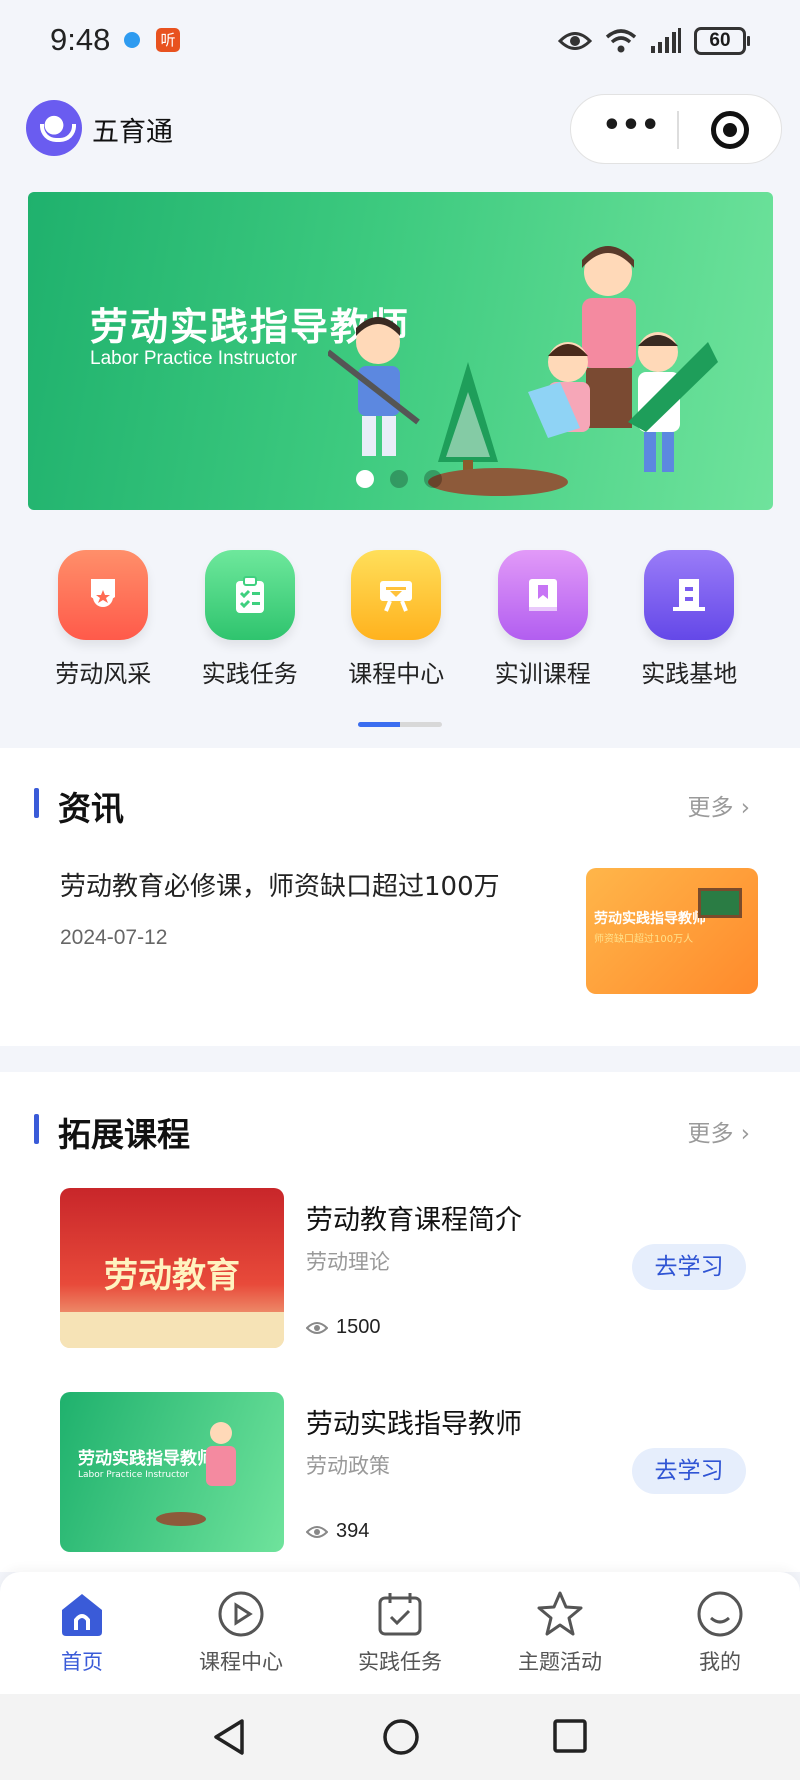  What do you see at coordinates (718, 1131) in the screenshot?
I see `courses-more-link: 更多 ›` at bounding box center [718, 1131].